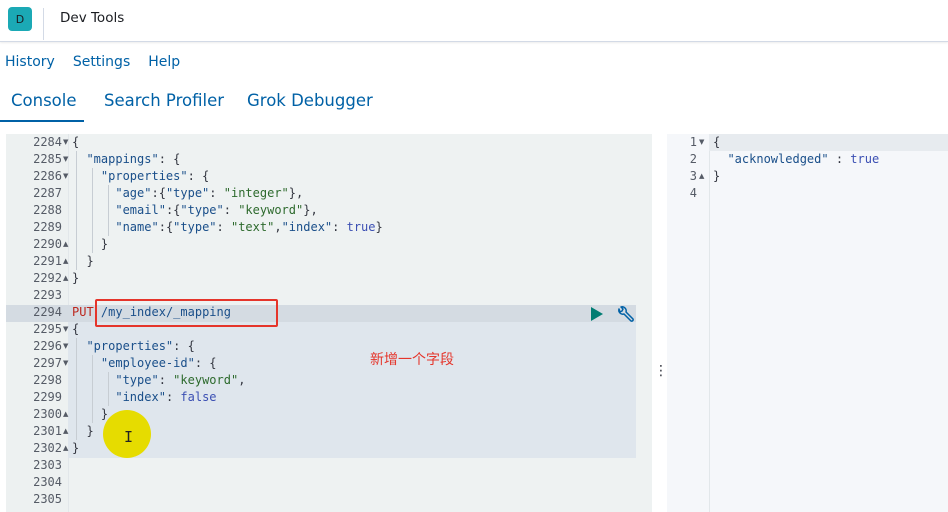  Describe the element at coordinates (158, 363) in the screenshot. I see `code-line: "employee-id": {` at that location.